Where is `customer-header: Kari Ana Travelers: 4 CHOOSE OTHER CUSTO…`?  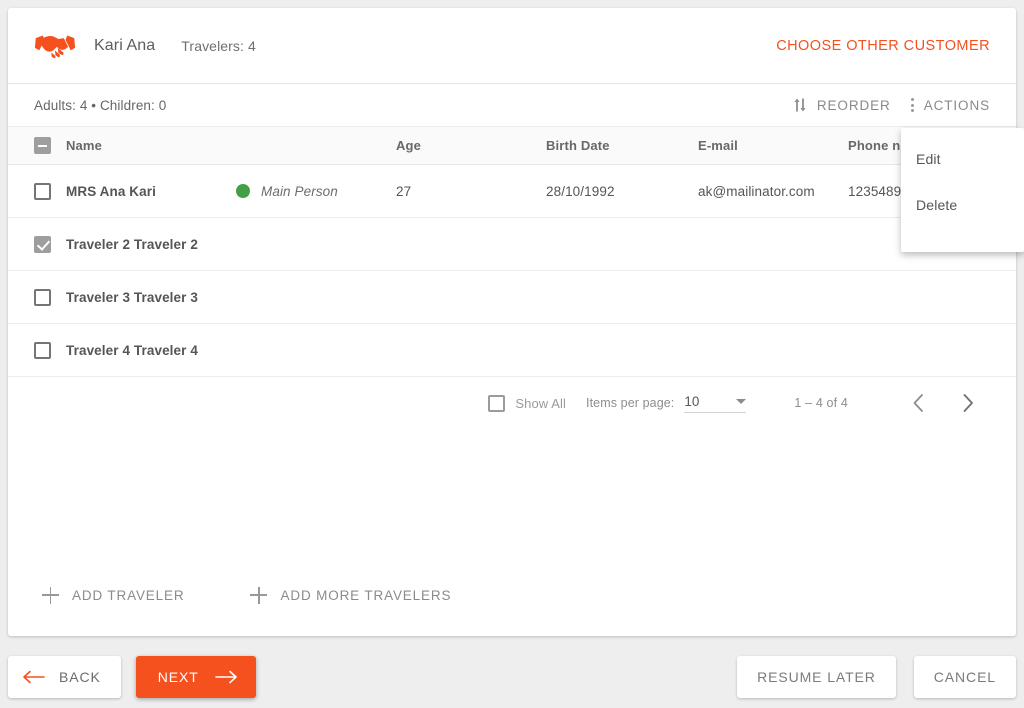
customer-header: Kari Ana Travelers: 4 CHOOSE OTHER CUSTO… is located at coordinates (512, 46).